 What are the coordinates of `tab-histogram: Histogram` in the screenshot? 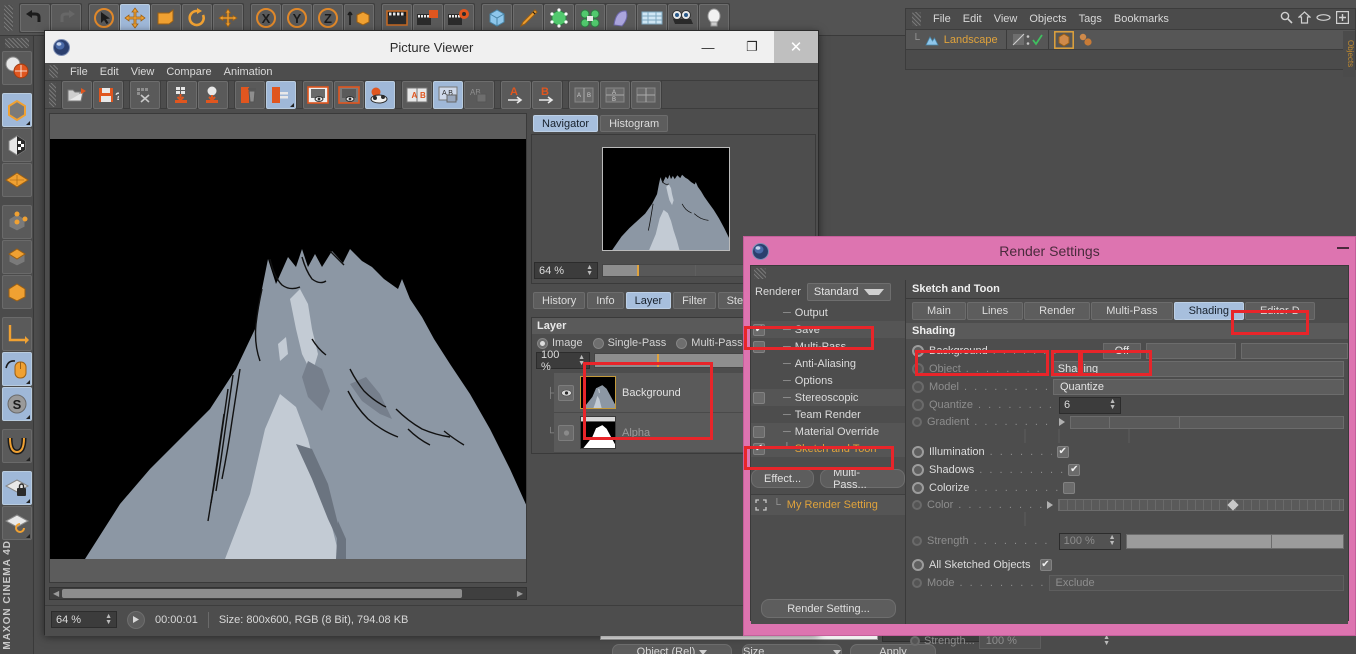 It's located at (634, 123).